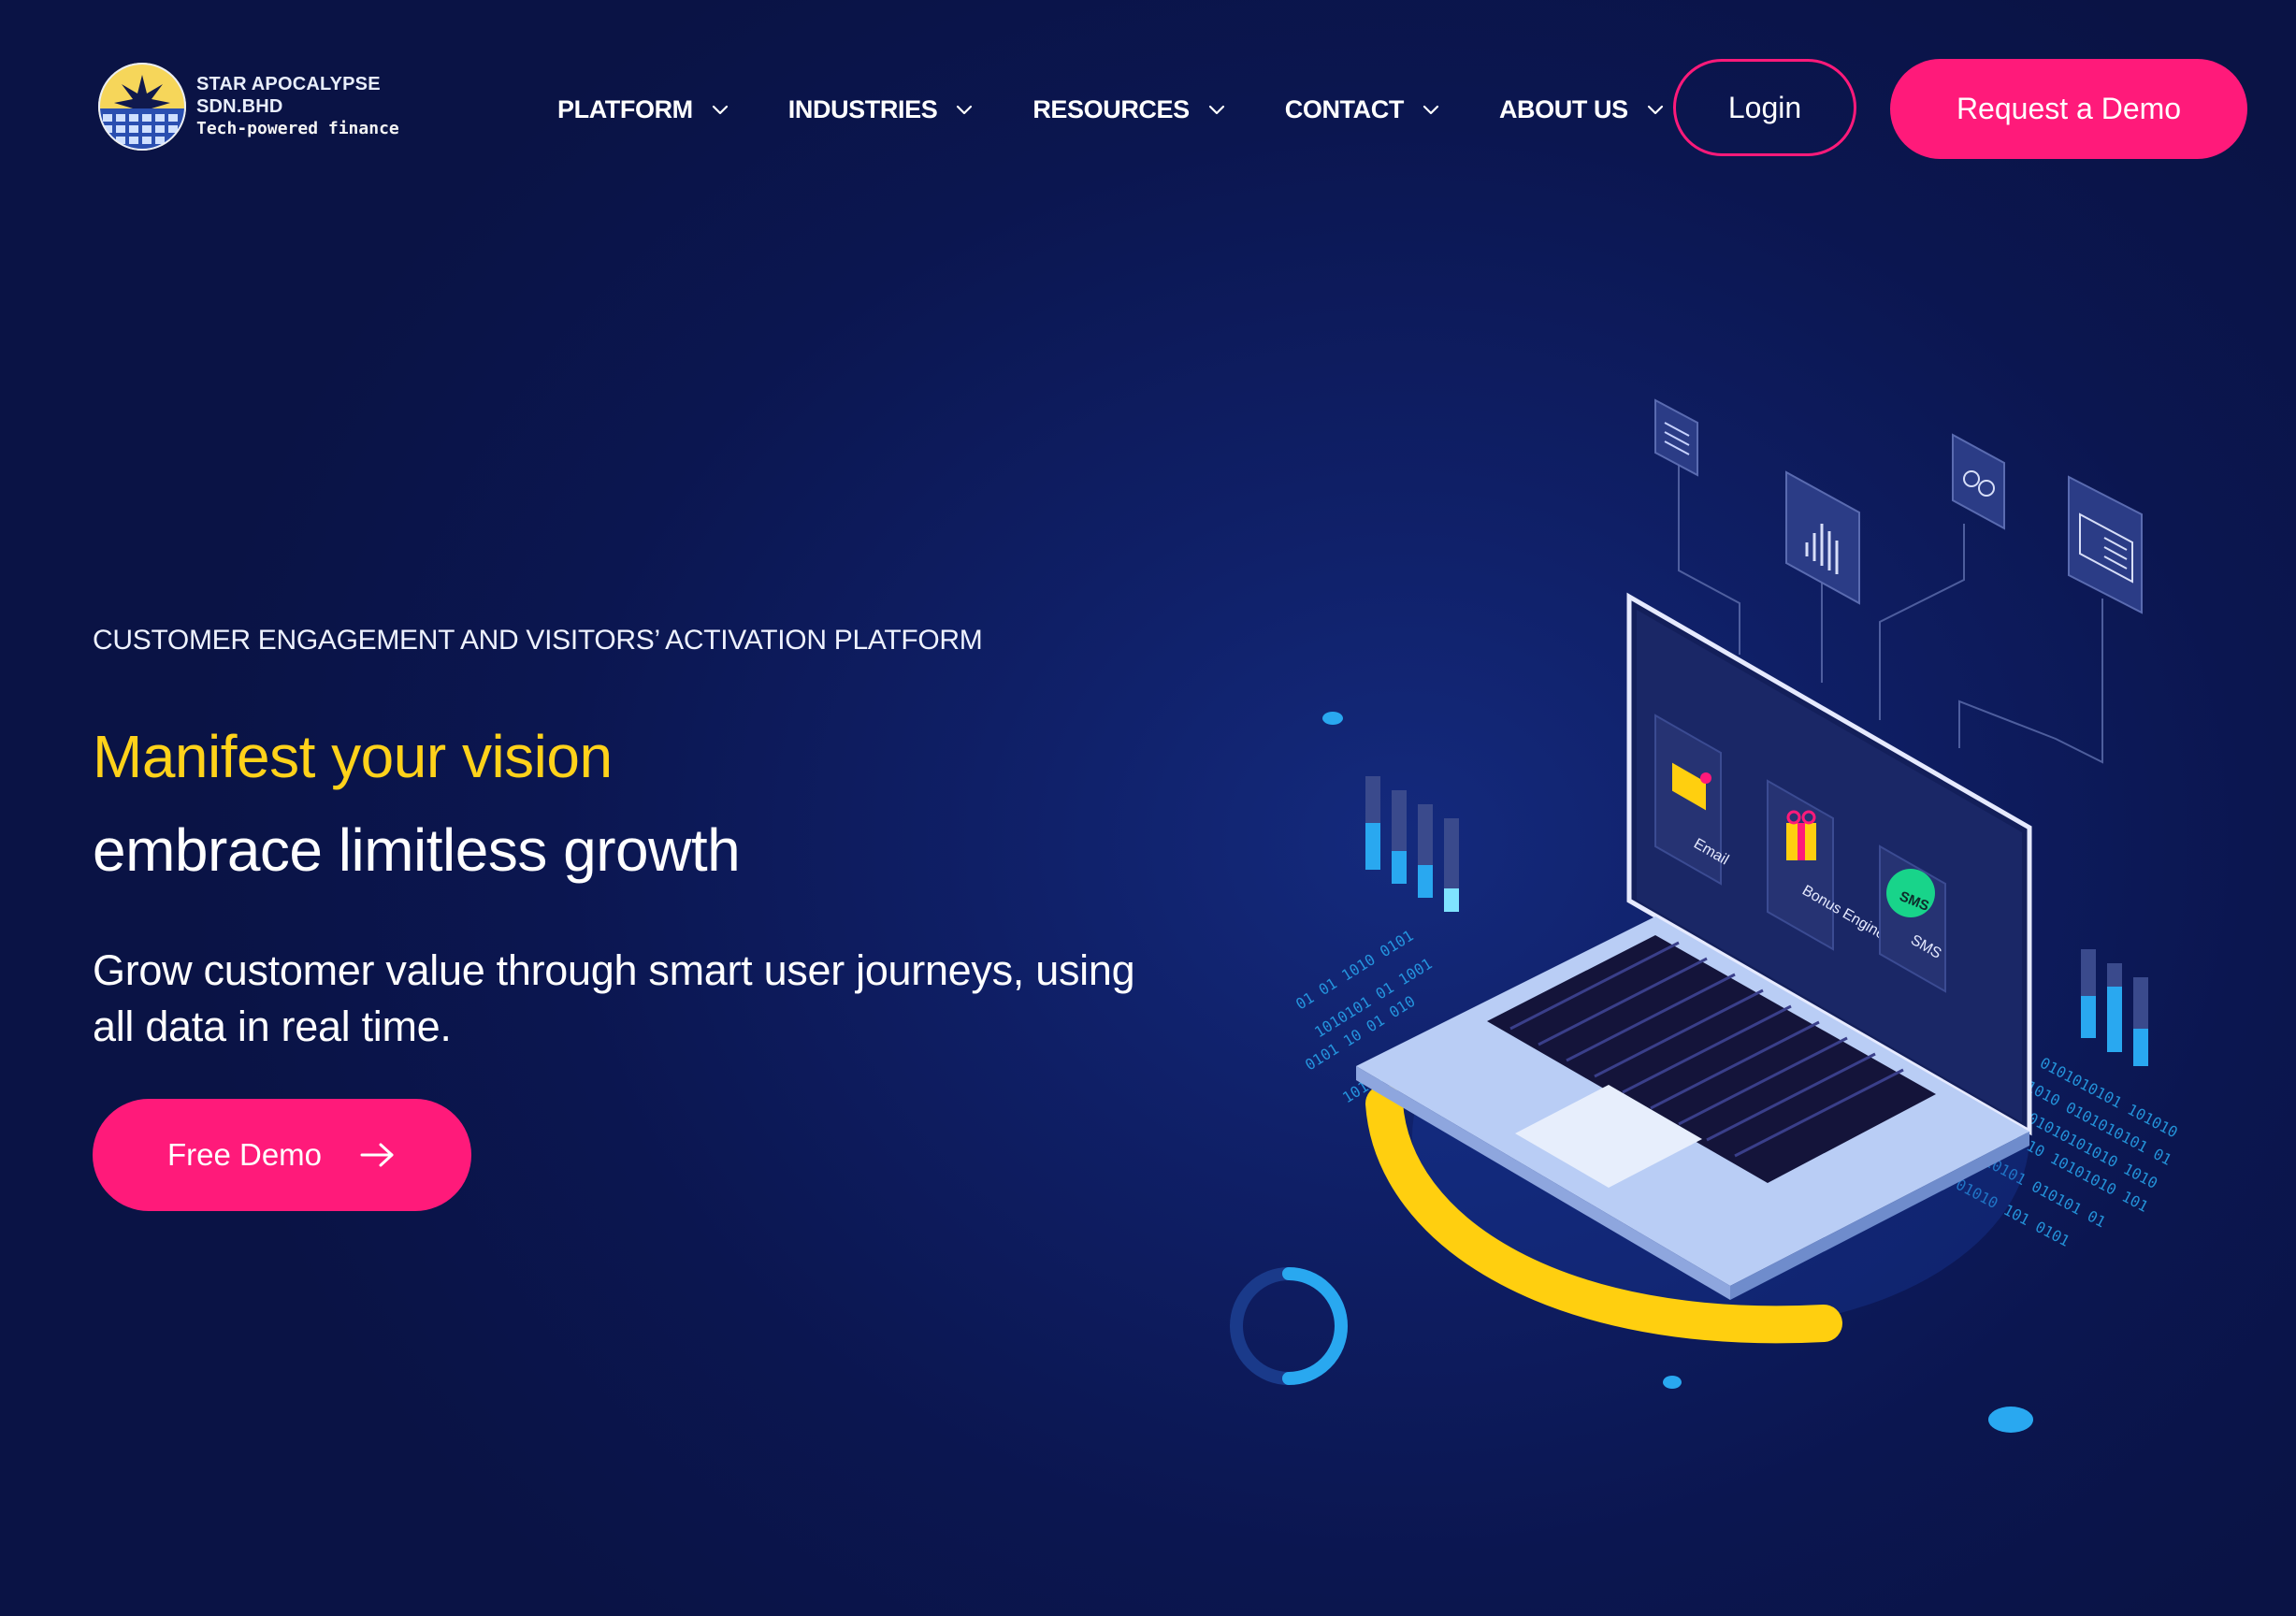  I want to click on bar-graphic-right, so click(2114, 1007).